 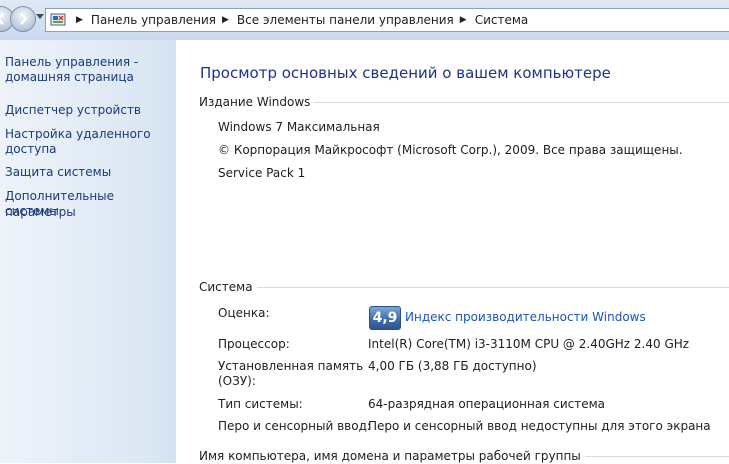 What do you see at coordinates (262, 173) in the screenshot?
I see `service-pack: Service Pack 1` at bounding box center [262, 173].